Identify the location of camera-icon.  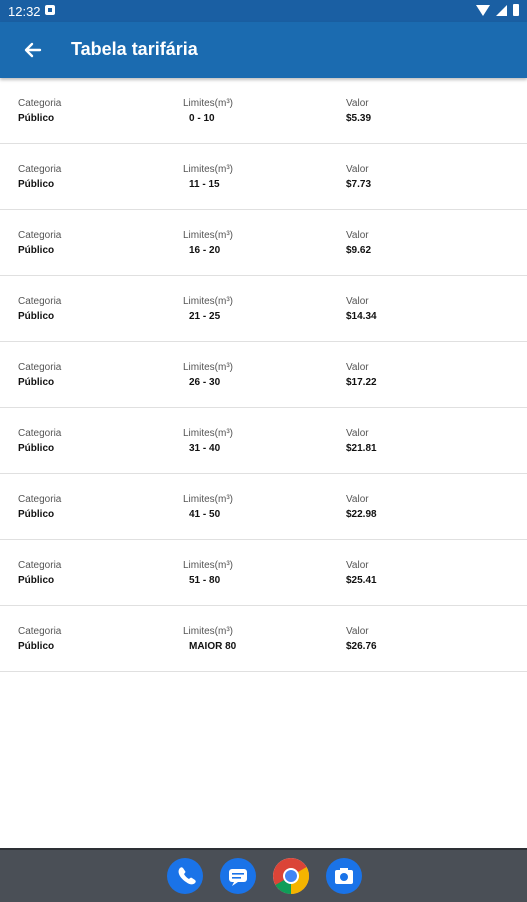
(344, 876).